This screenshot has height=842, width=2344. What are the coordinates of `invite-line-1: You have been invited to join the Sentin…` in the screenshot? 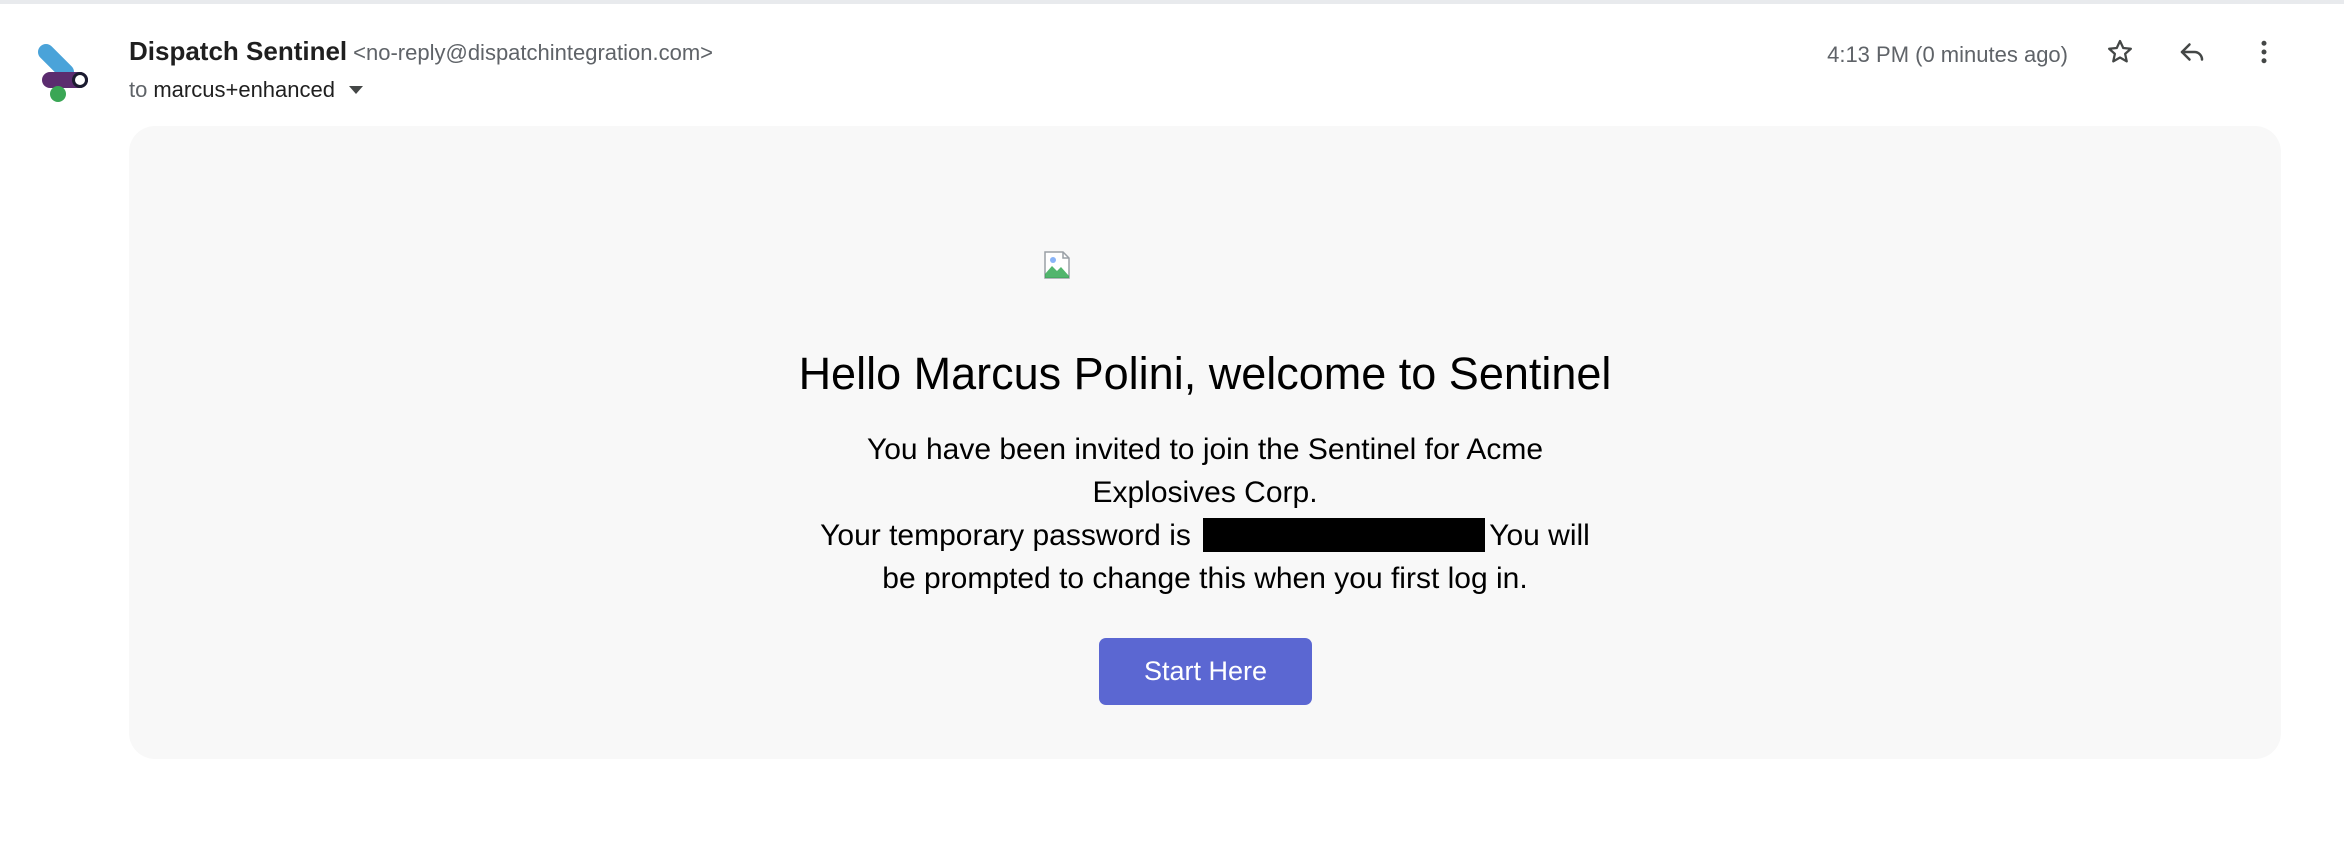 It's located at (1205, 449).